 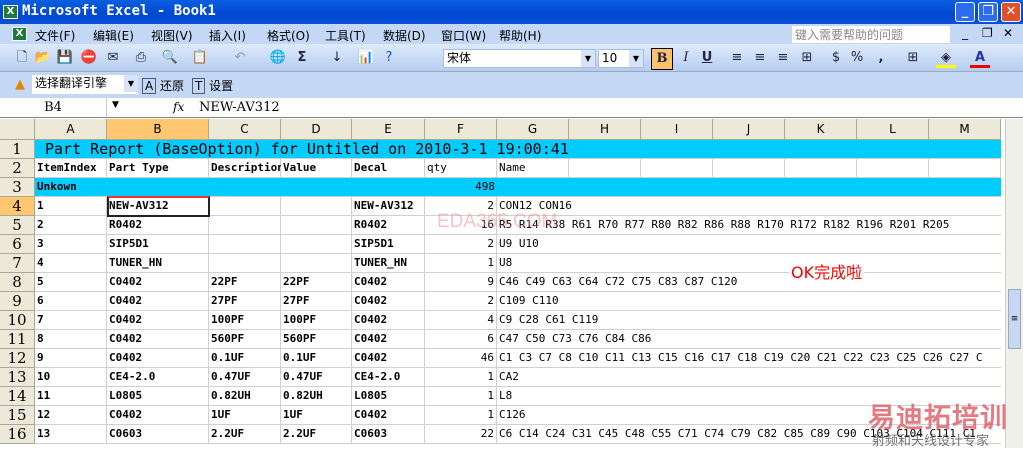 I want to click on column-header-B: B, so click(x=158, y=129).